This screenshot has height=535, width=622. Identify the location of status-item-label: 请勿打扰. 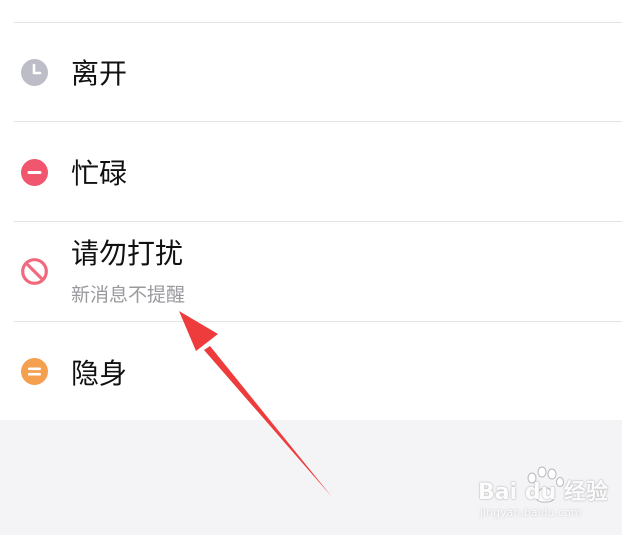
(127, 253).